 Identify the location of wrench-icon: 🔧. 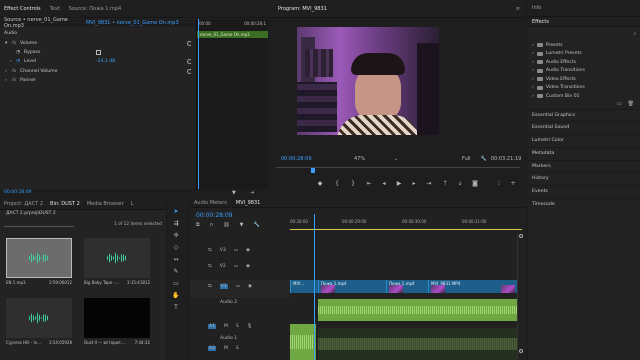
(484, 159).